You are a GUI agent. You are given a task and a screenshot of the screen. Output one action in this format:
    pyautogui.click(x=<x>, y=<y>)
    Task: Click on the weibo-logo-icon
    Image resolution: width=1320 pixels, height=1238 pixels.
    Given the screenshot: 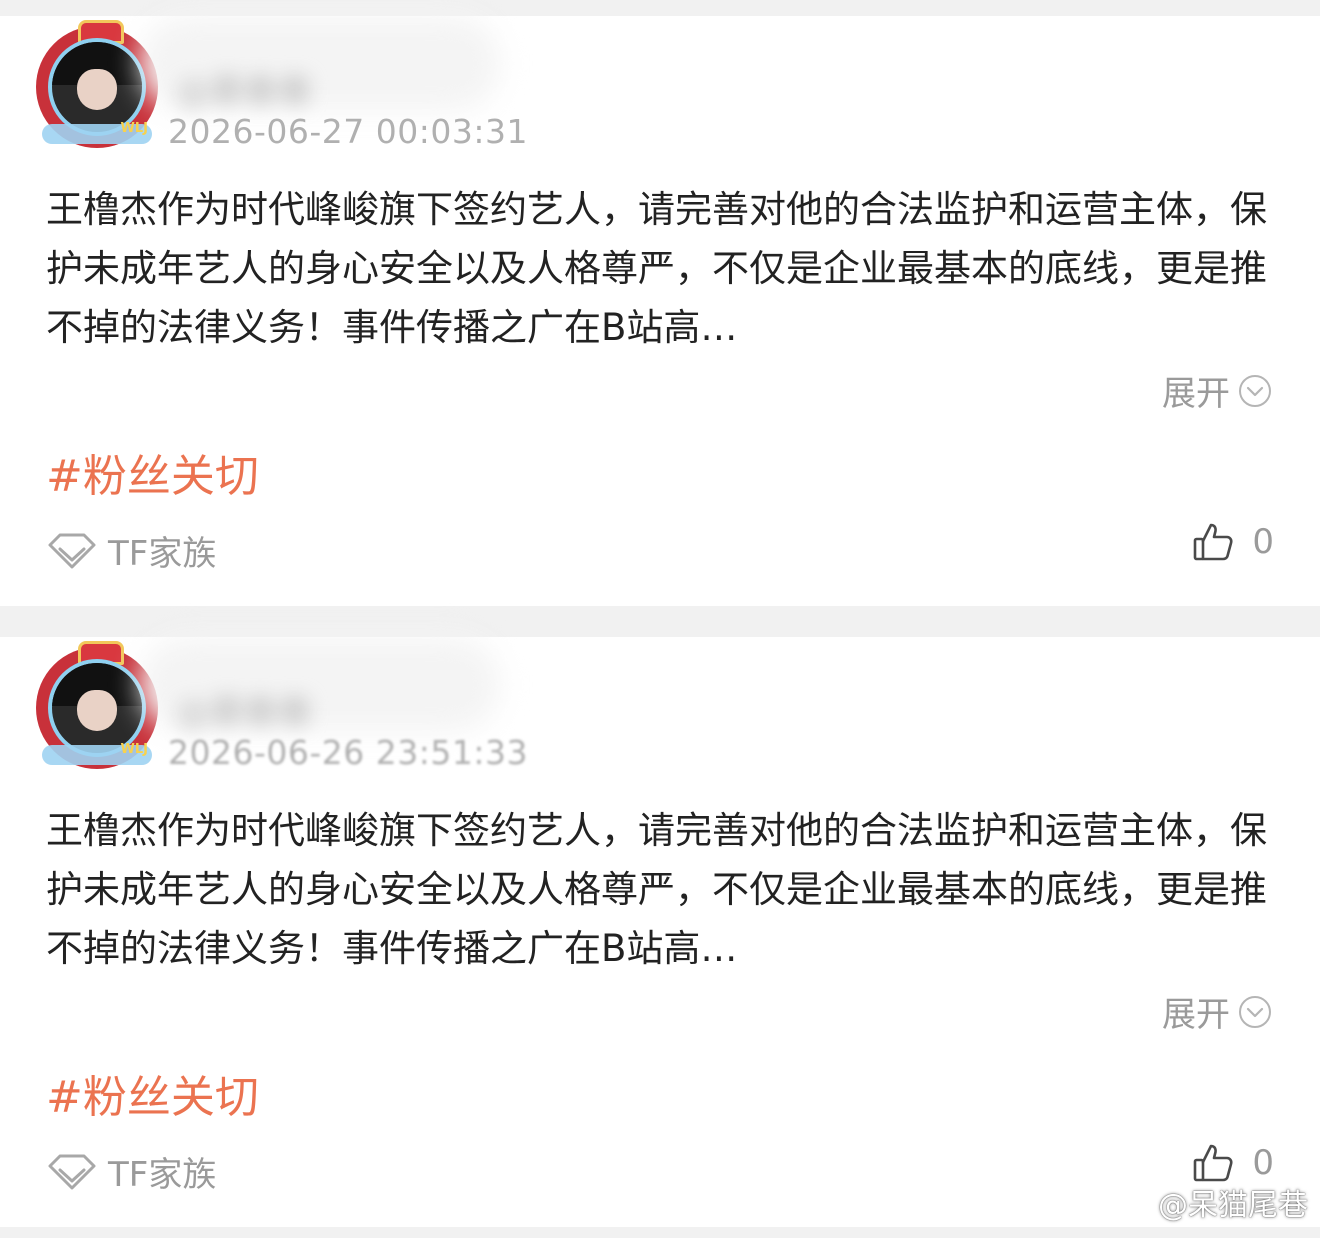 What is the action you would take?
    pyautogui.click(x=1128, y=1202)
    